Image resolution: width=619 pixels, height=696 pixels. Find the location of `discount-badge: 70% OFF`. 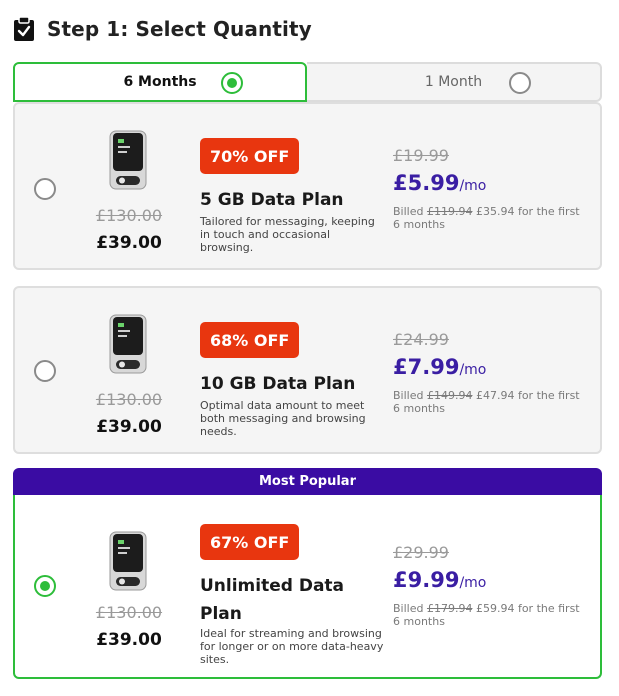

discount-badge: 70% OFF is located at coordinates (250, 156).